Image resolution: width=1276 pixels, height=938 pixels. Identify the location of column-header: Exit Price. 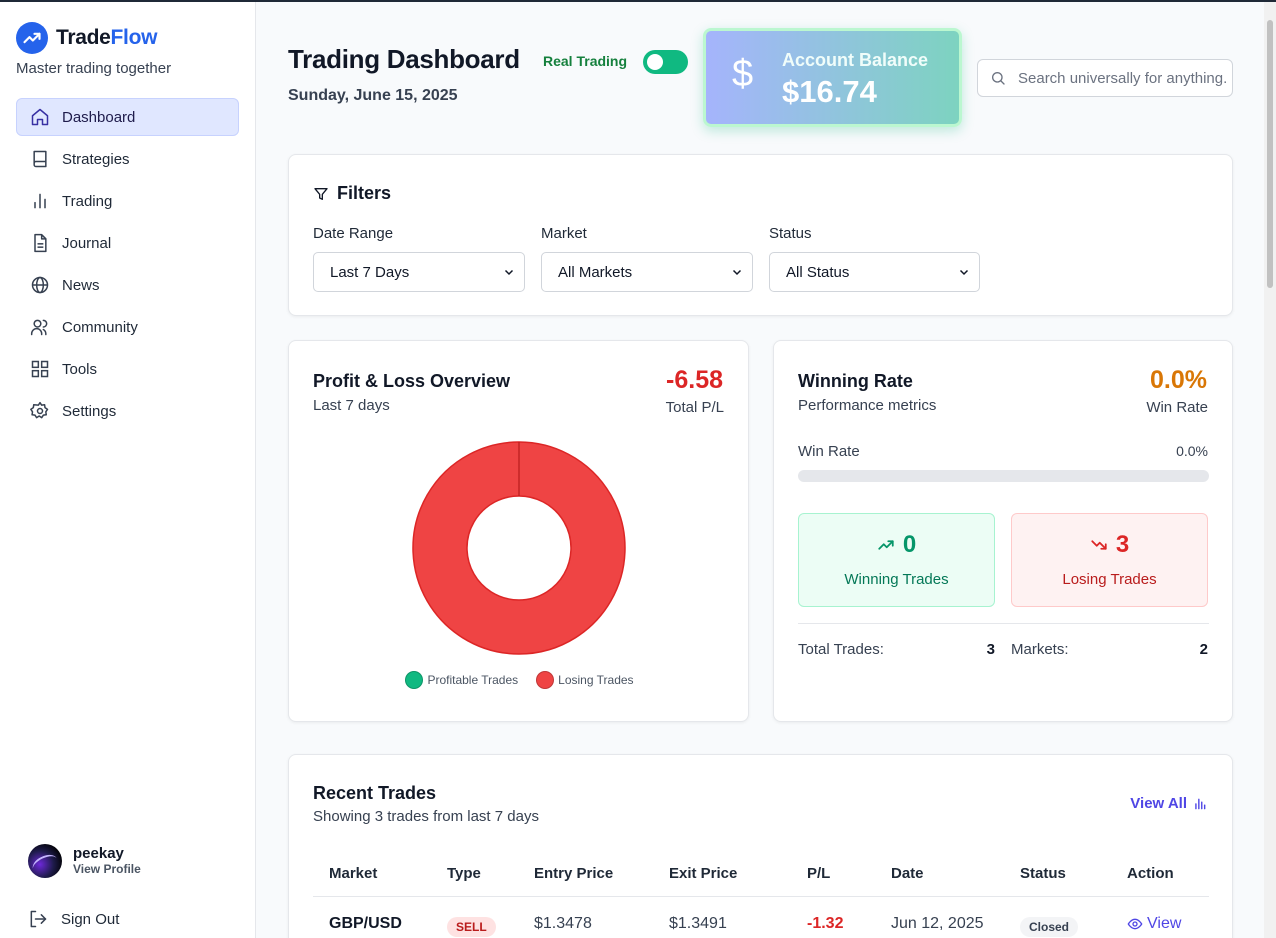
(703, 873).